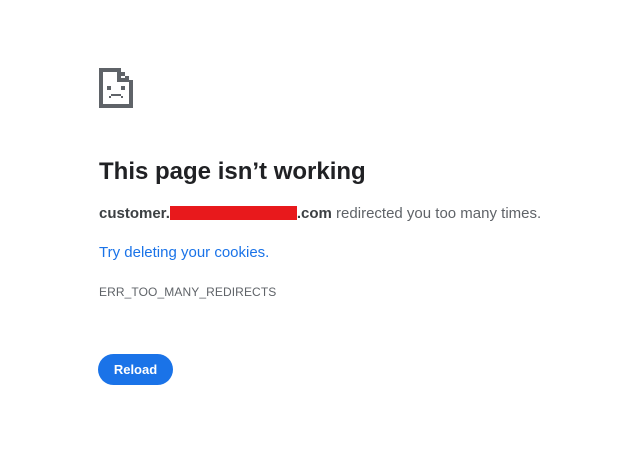 Image resolution: width=632 pixels, height=461 pixels. What do you see at coordinates (116, 88) in the screenshot?
I see `sad-page-icon` at bounding box center [116, 88].